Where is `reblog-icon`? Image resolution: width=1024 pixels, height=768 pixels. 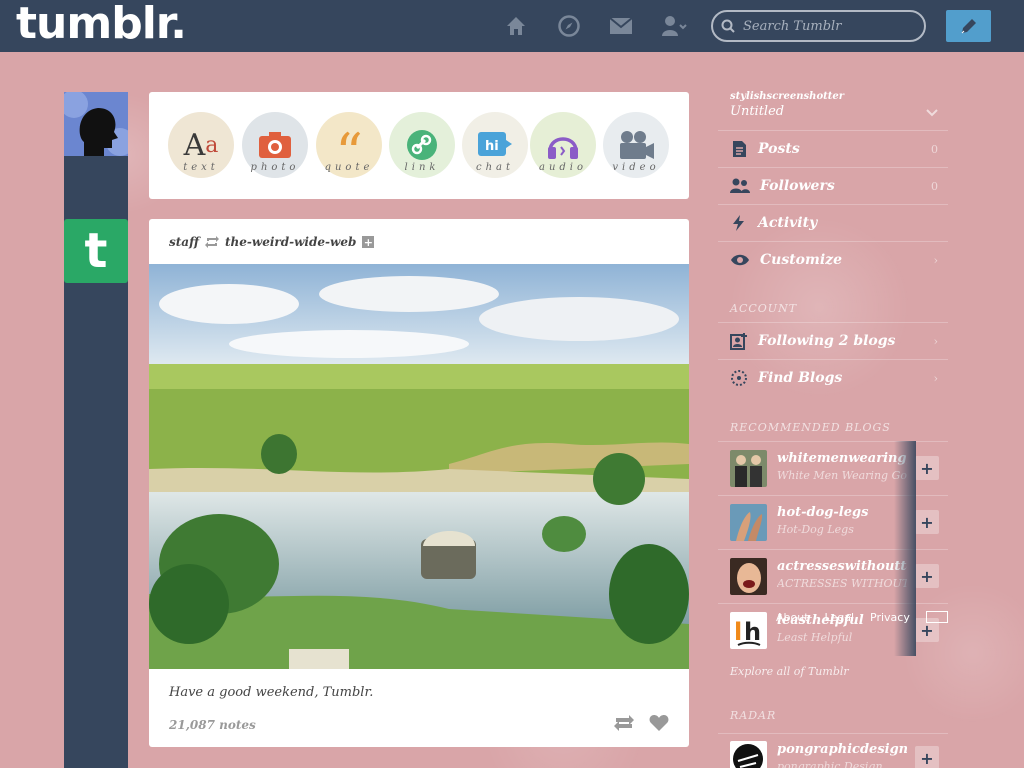 reblog-icon is located at coordinates (624, 723).